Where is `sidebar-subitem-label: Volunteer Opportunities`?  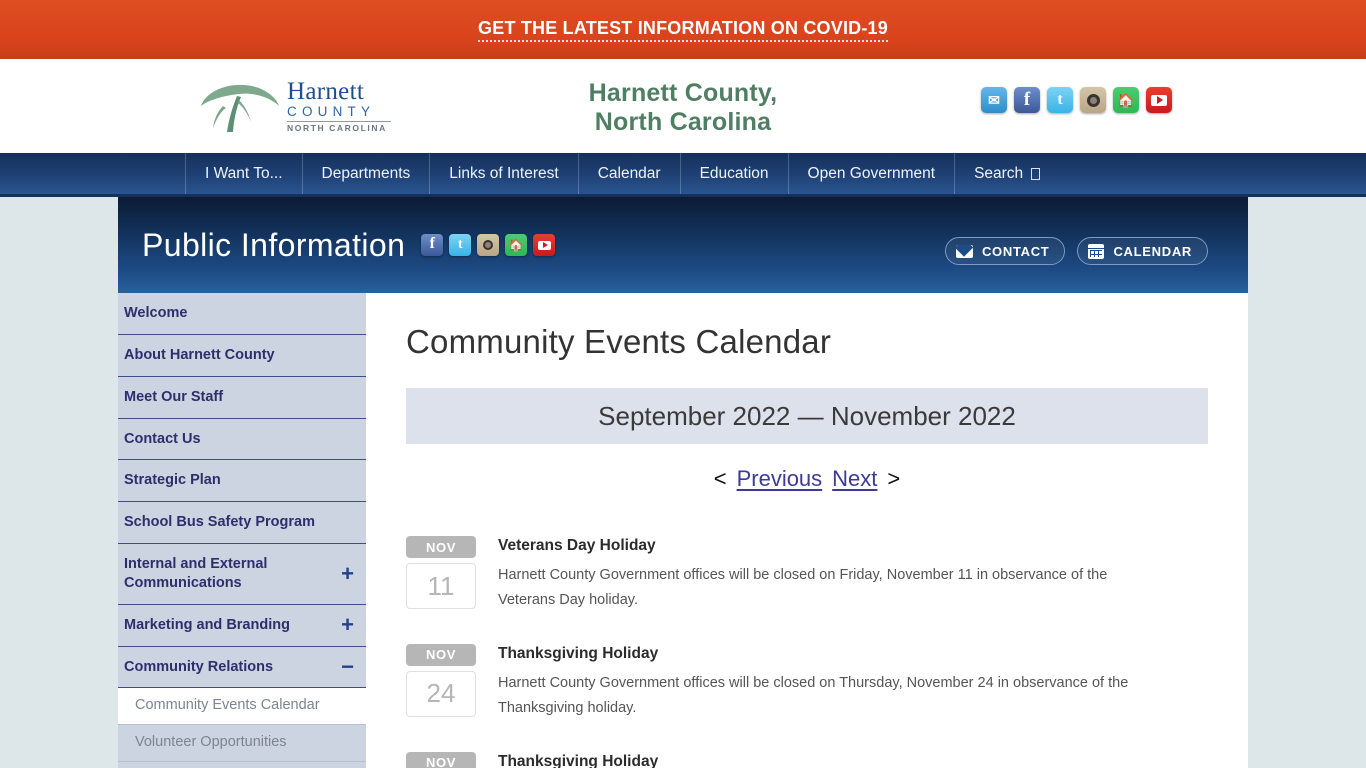
sidebar-subitem-label: Volunteer Opportunities is located at coordinates (211, 742).